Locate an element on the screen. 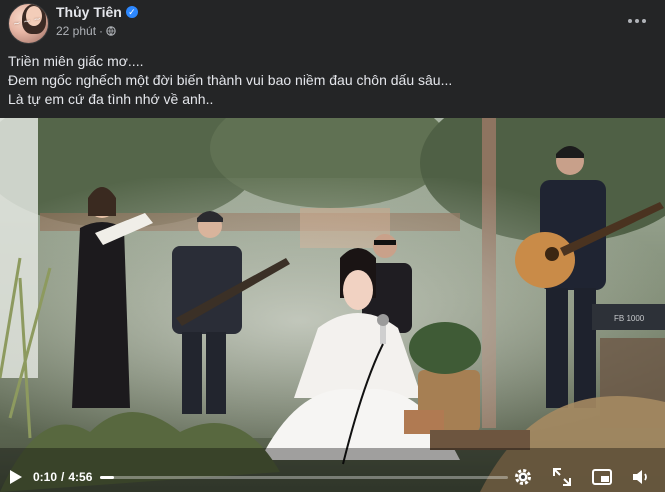 The image size is (665, 492). post-meta: 22 phút · is located at coordinates (86, 31).